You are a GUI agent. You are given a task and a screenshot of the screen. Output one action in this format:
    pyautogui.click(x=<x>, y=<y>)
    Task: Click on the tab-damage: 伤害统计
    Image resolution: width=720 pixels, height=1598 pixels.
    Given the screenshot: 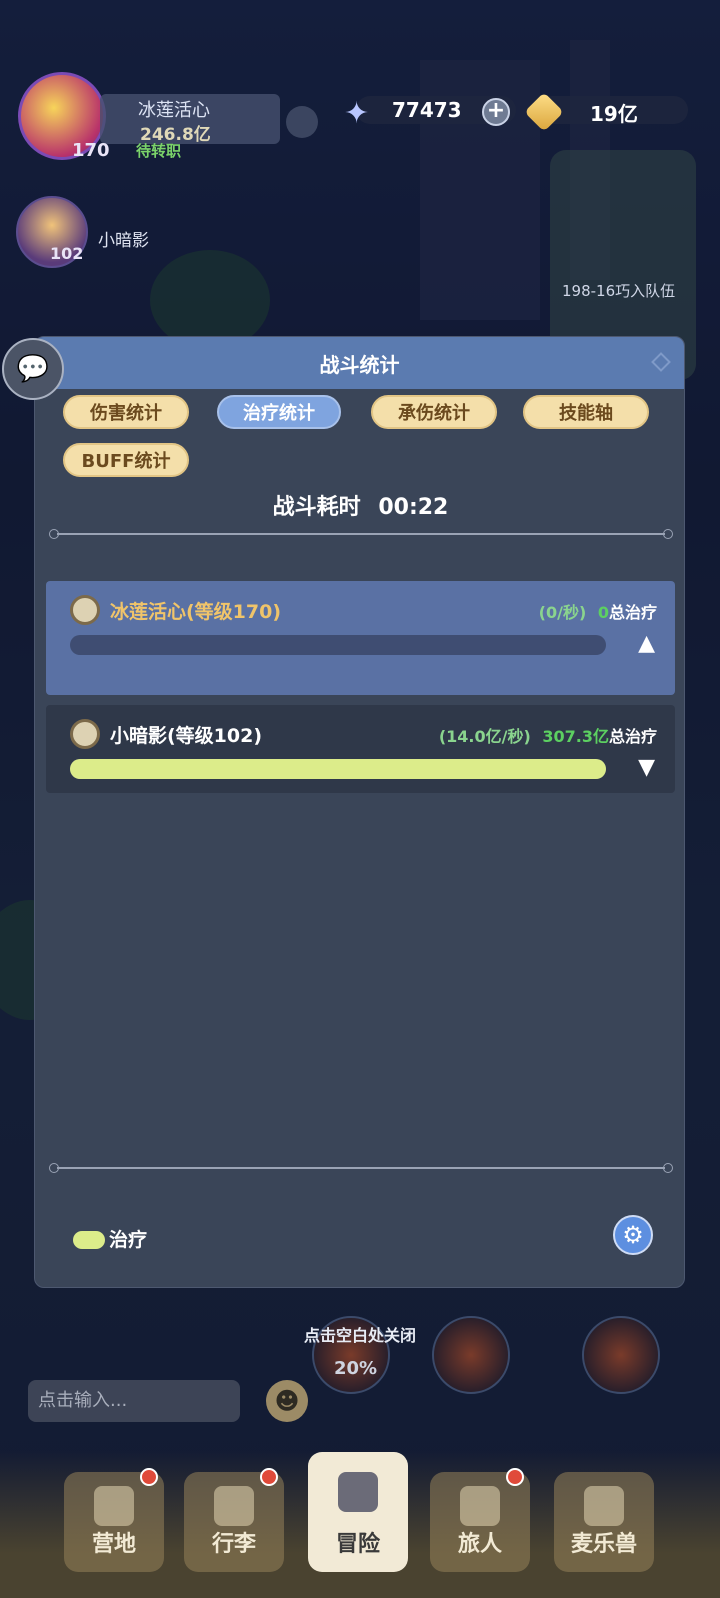 What is the action you would take?
    pyautogui.click(x=126, y=412)
    